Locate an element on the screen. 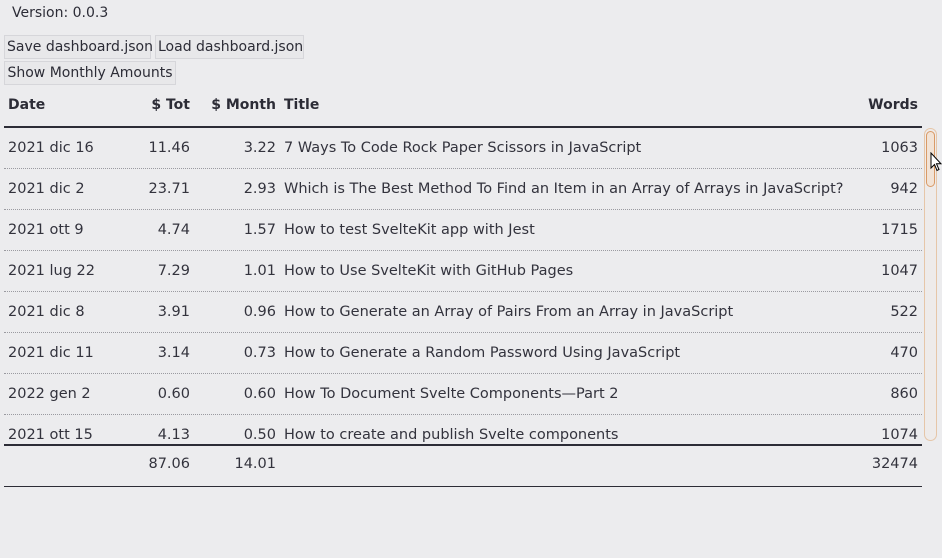  cell-month: 2.93 is located at coordinates (259, 189).